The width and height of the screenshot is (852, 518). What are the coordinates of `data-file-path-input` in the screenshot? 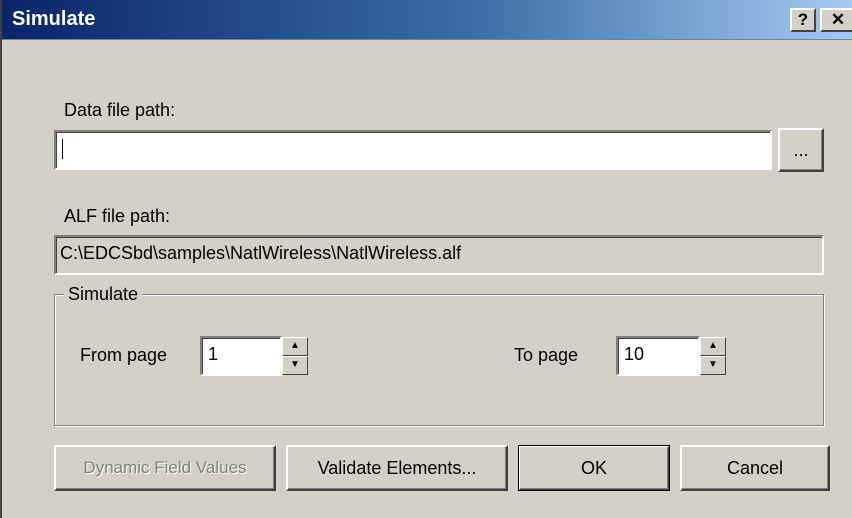 It's located at (413, 150).